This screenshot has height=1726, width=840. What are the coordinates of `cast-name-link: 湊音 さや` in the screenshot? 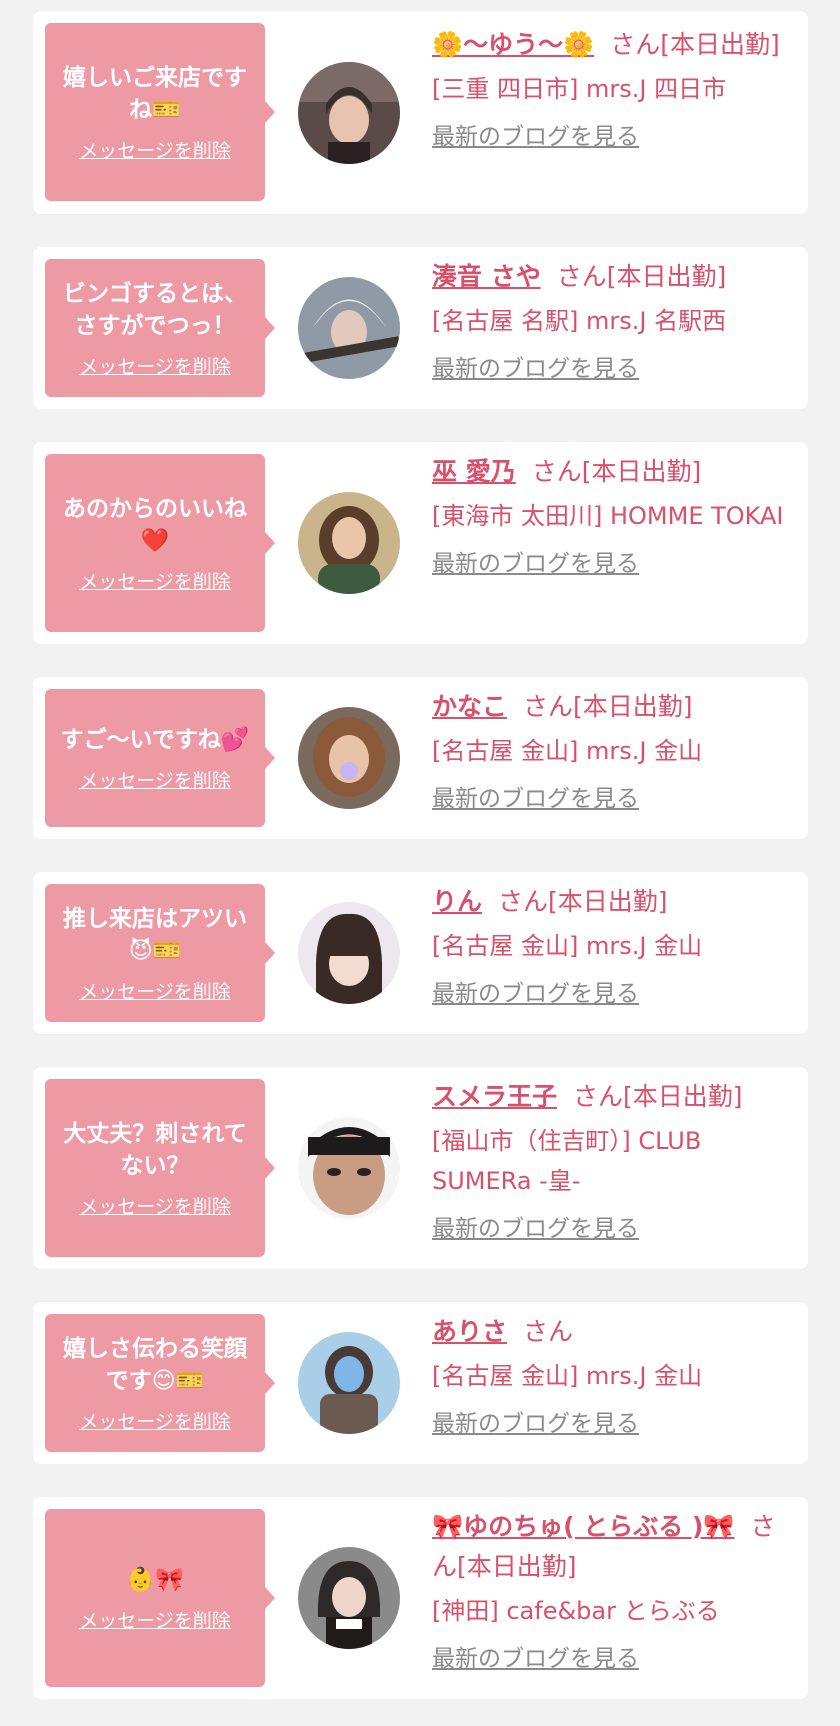 It's located at (486, 276).